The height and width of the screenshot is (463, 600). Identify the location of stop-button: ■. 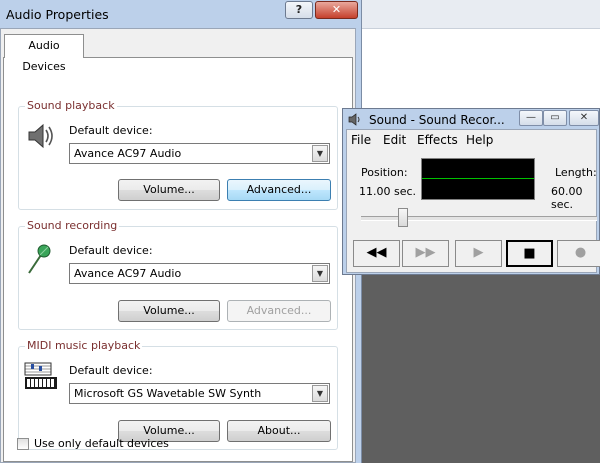
(529, 253).